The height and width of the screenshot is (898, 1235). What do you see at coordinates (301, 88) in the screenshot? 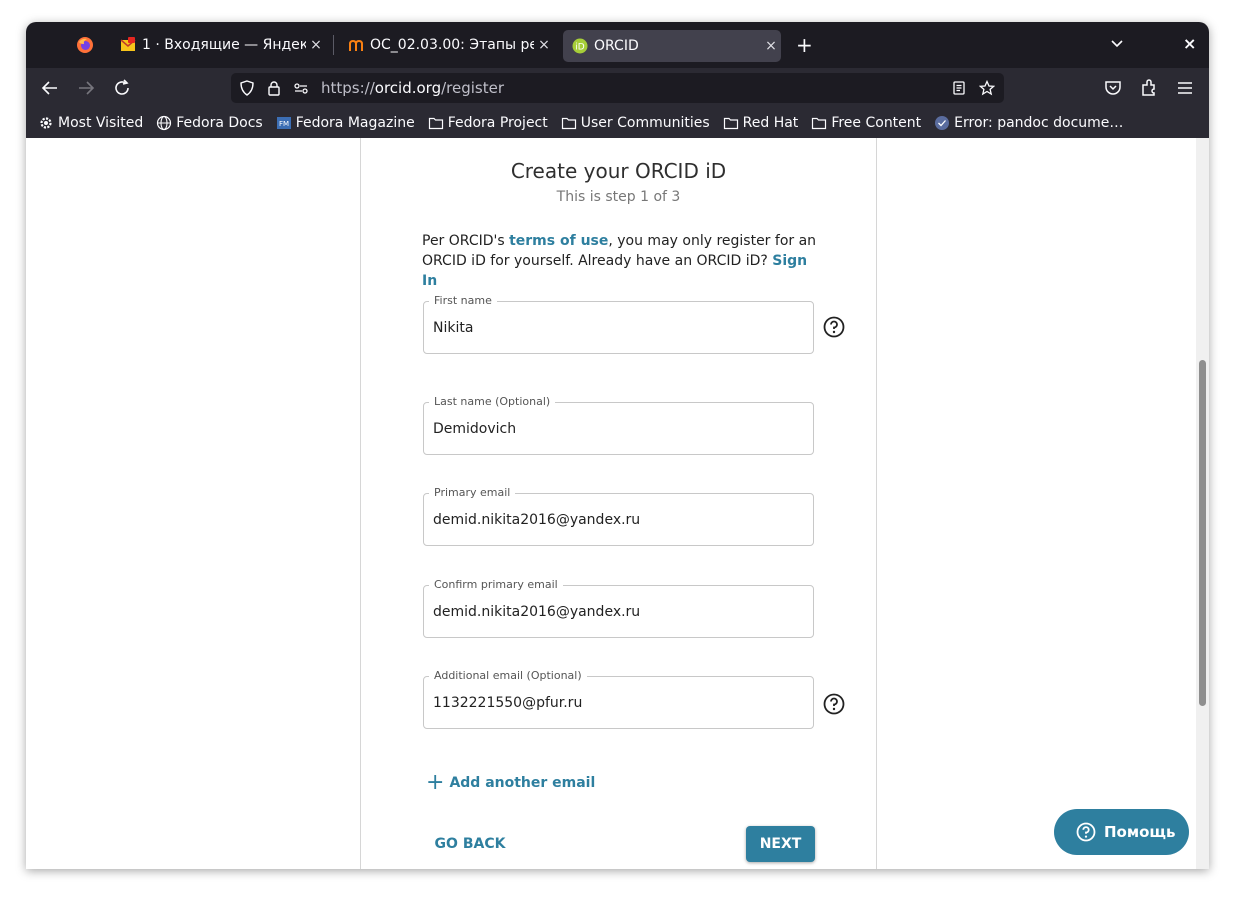
I see `permissions-icon` at bounding box center [301, 88].